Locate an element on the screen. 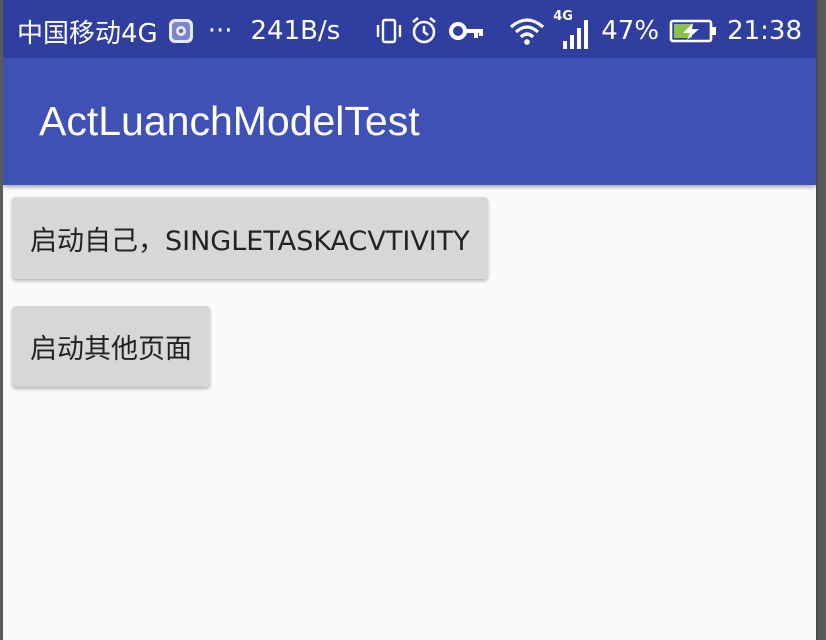  status-bar: 中国移动4G ··· 241B/s 4G 47% 21:38 is located at coordinates (409, 29).